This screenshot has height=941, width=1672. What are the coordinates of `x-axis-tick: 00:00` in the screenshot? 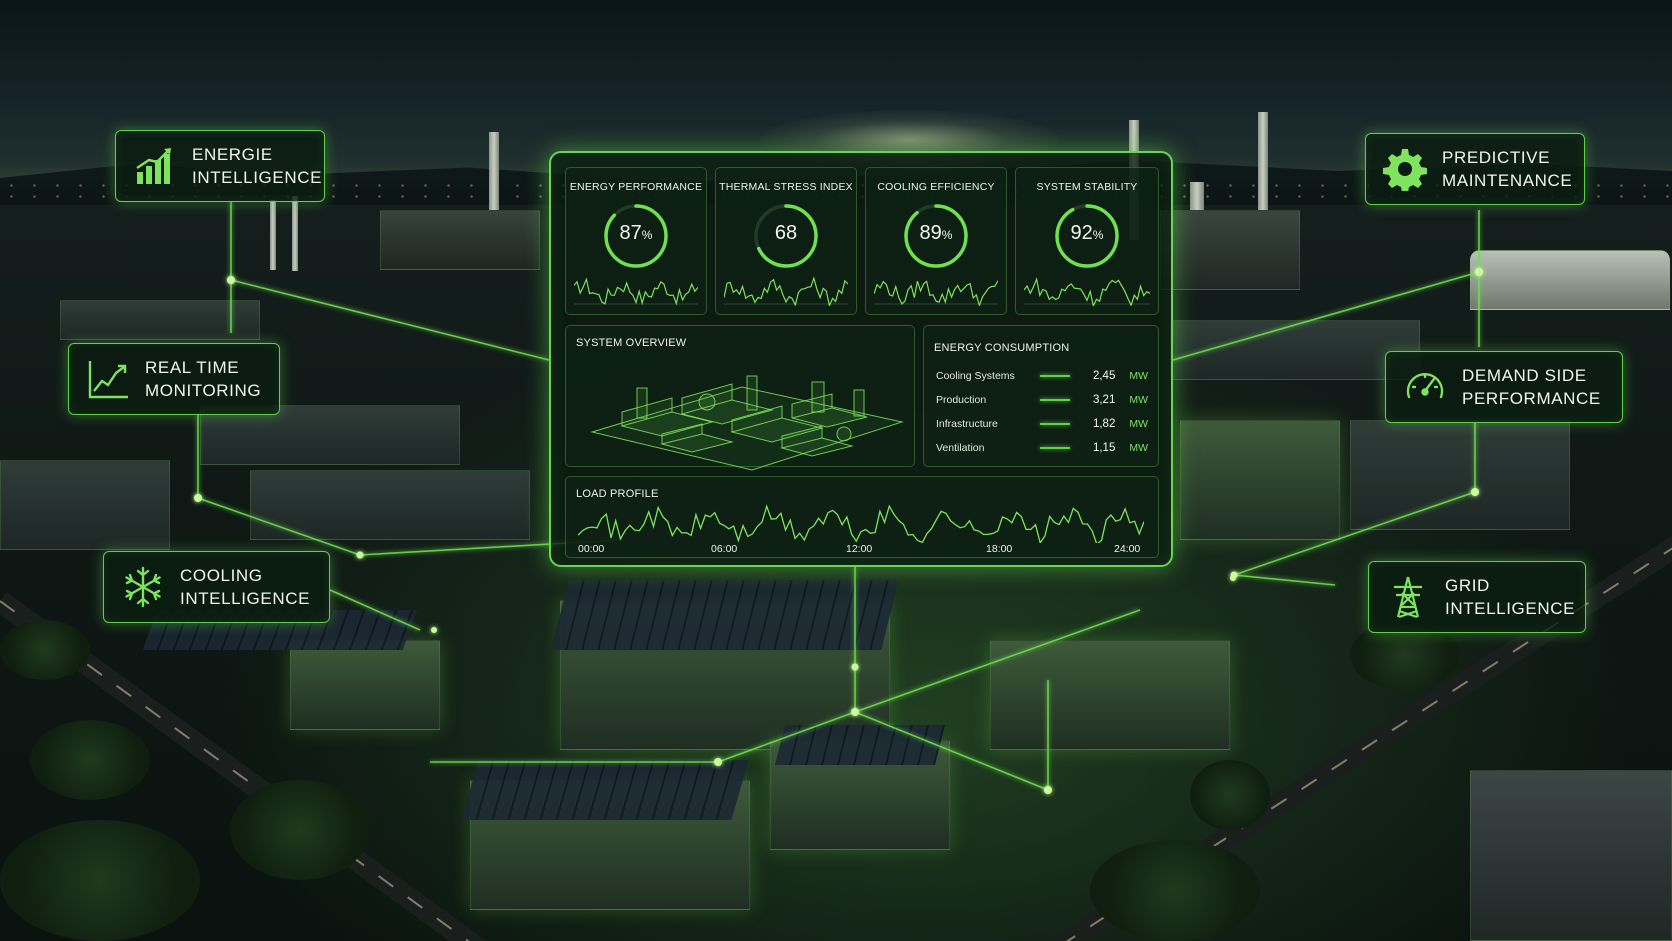 It's located at (591, 549).